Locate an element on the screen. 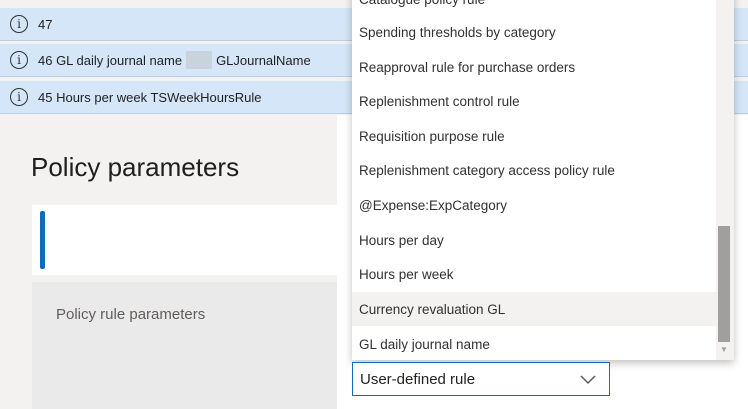 The image size is (748, 409). dropdown-option: Catalogue policy rule is located at coordinates (534, 8).